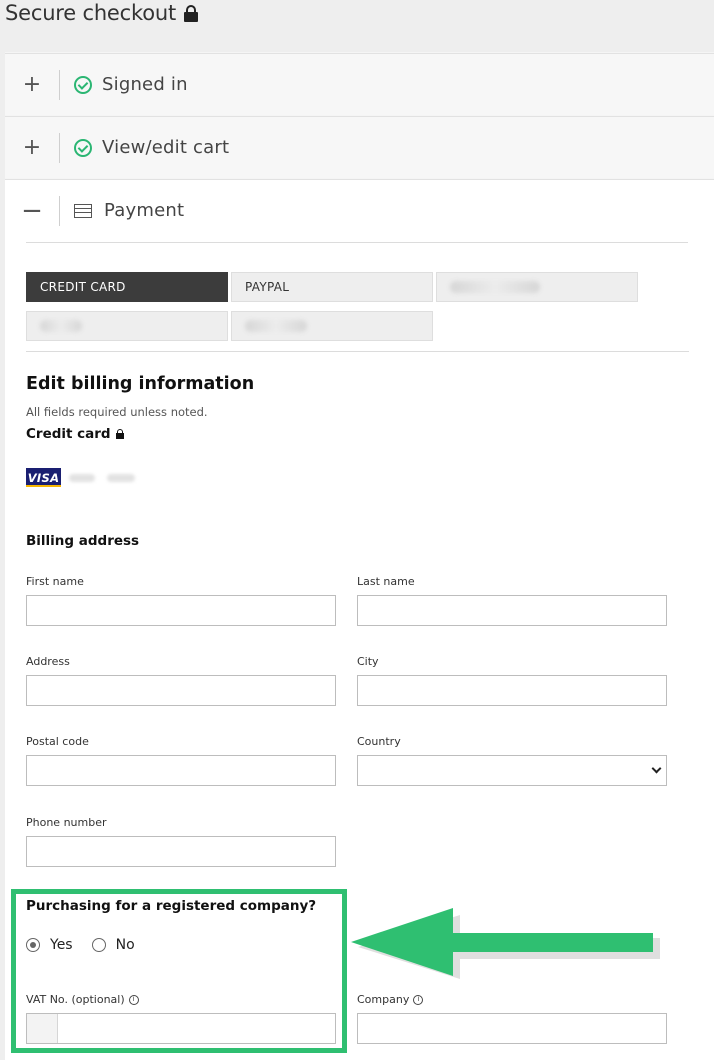  Describe the element at coordinates (83, 287) in the screenshot. I see `tab-label: CREDIT CARD` at that location.